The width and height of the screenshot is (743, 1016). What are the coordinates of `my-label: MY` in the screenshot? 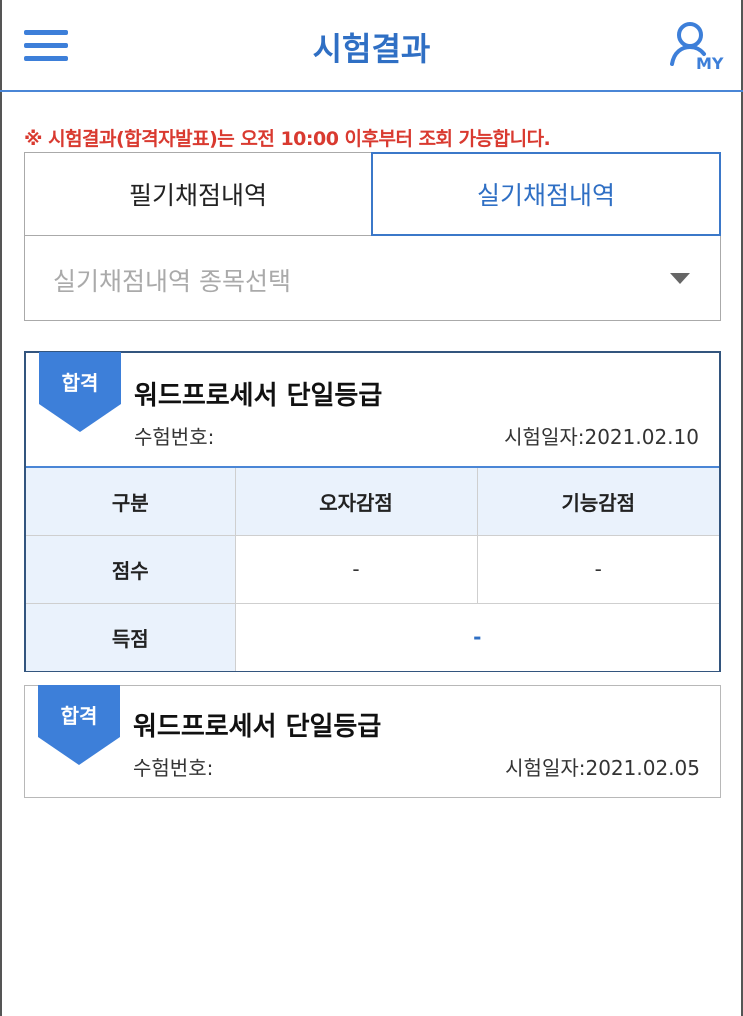 It's located at (710, 63).